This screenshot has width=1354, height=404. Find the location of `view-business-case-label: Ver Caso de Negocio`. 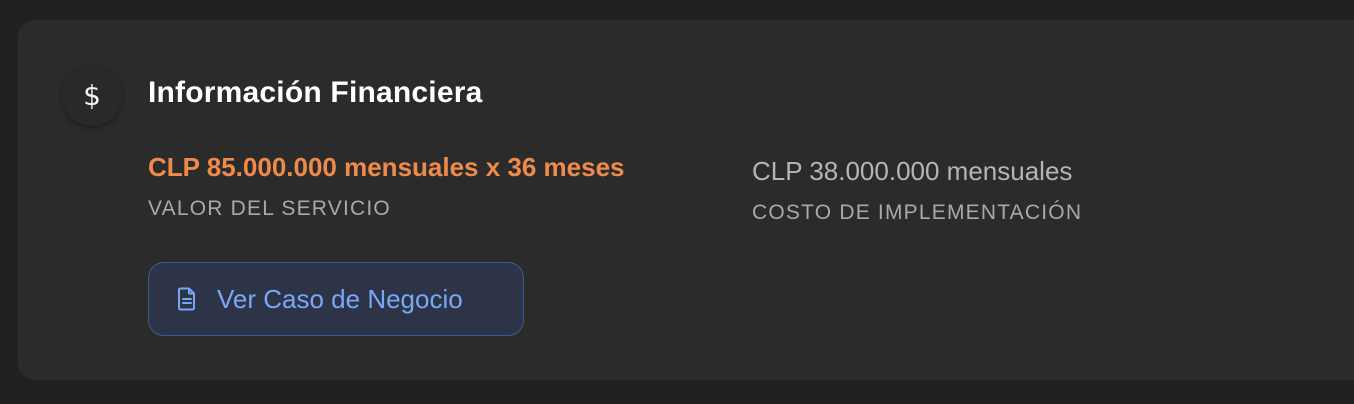

view-business-case-label: Ver Caso de Negocio is located at coordinates (340, 298).